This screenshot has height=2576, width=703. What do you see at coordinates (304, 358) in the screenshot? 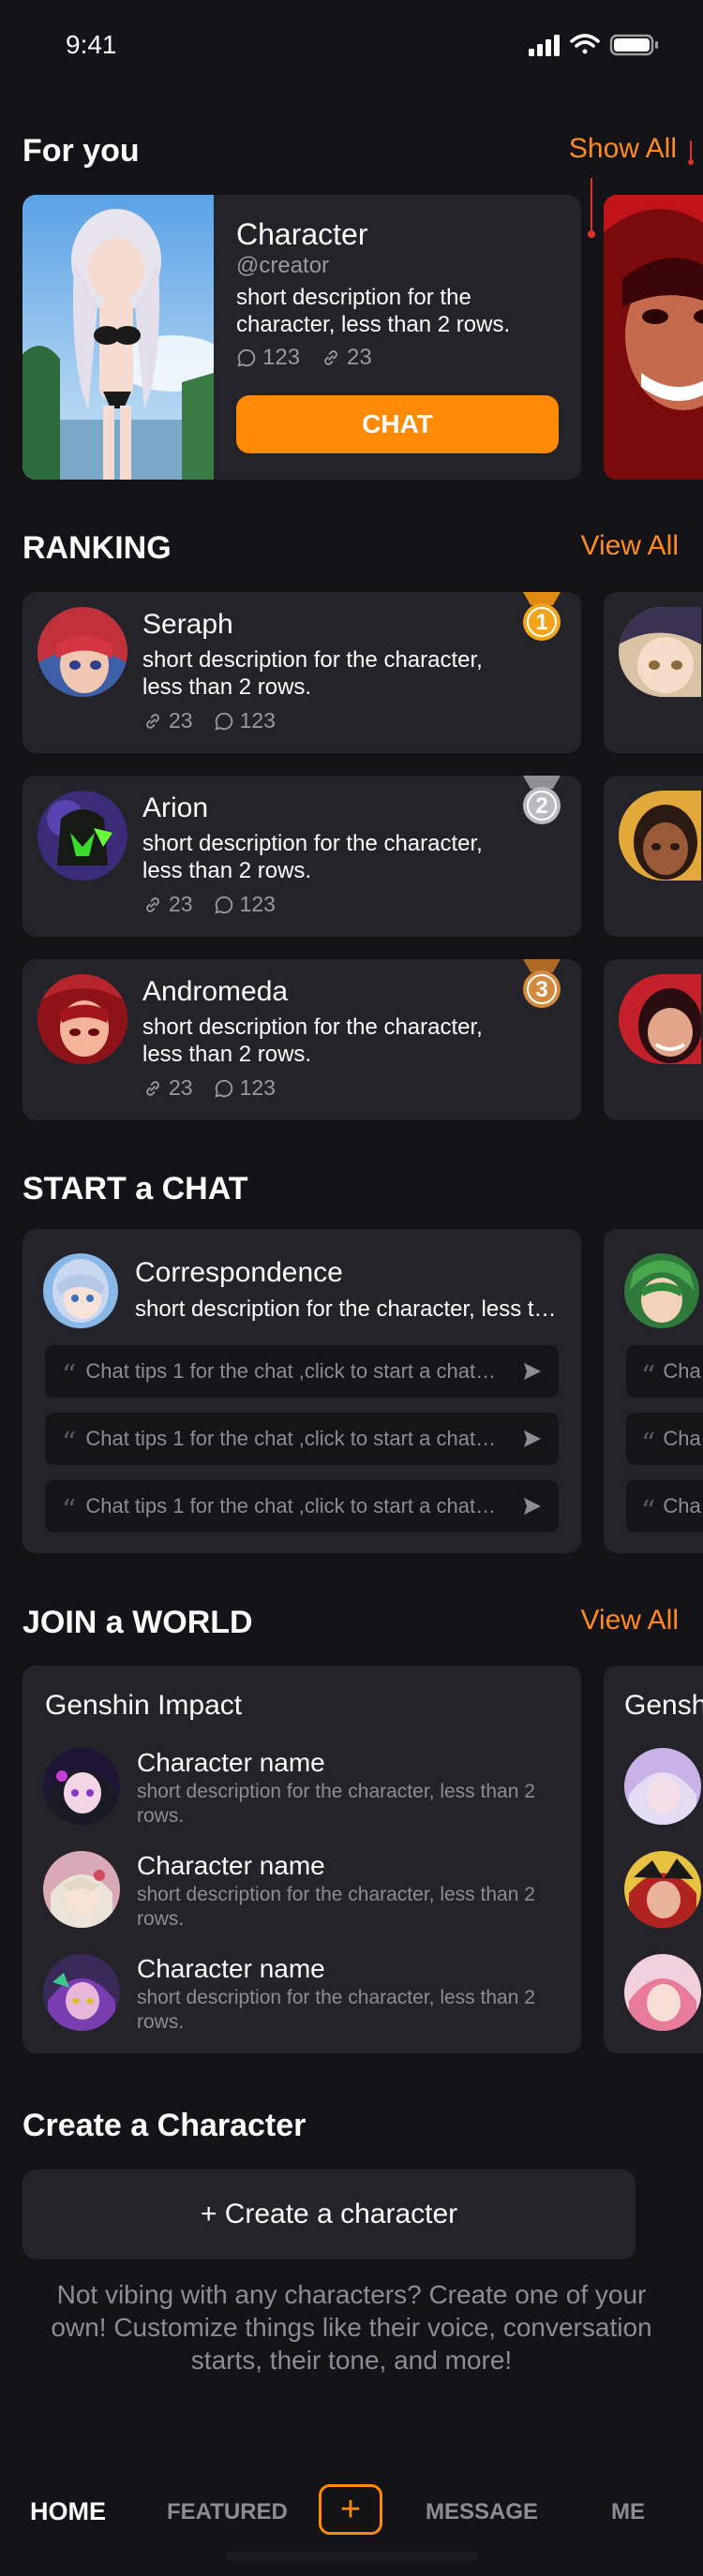
I see `character-stats: 123 23` at bounding box center [304, 358].